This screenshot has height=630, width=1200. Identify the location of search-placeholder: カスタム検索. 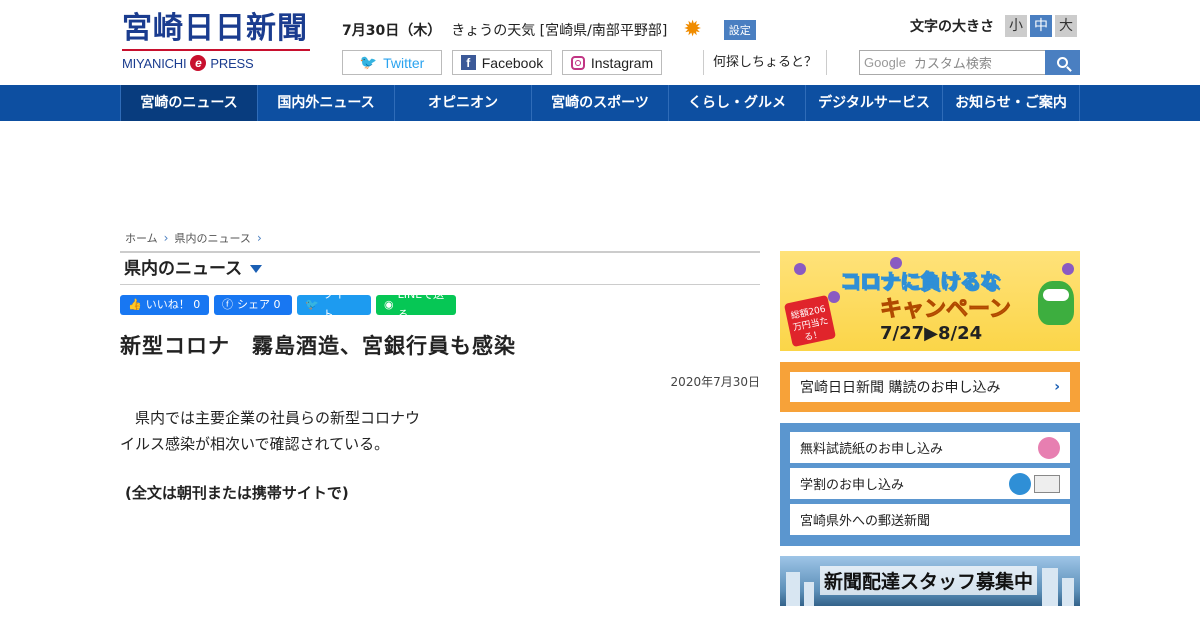
(952, 64).